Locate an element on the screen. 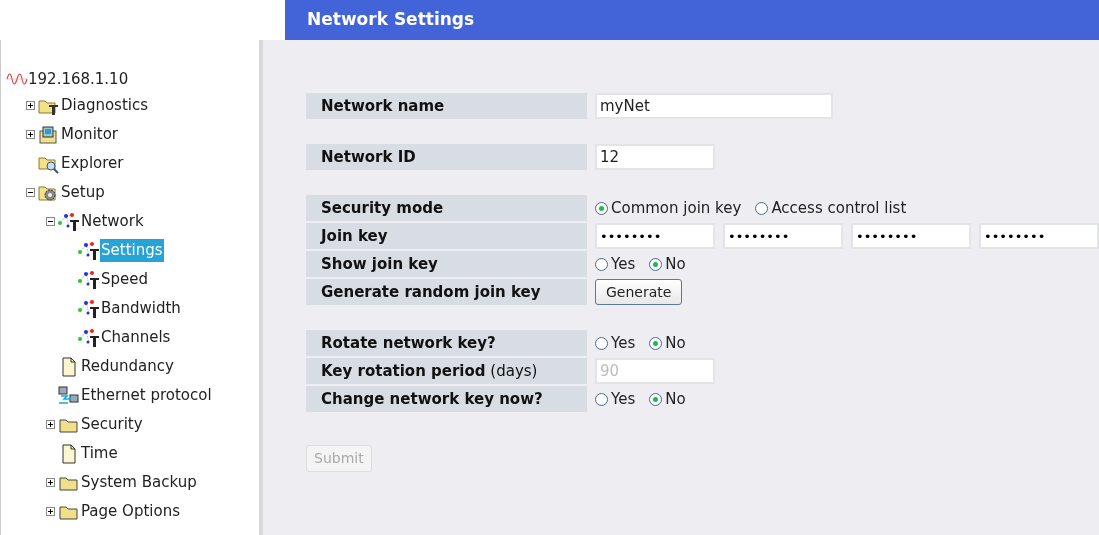 This screenshot has width=1099, height=535. tree-item: Ethernet protocol is located at coordinates (146, 395).